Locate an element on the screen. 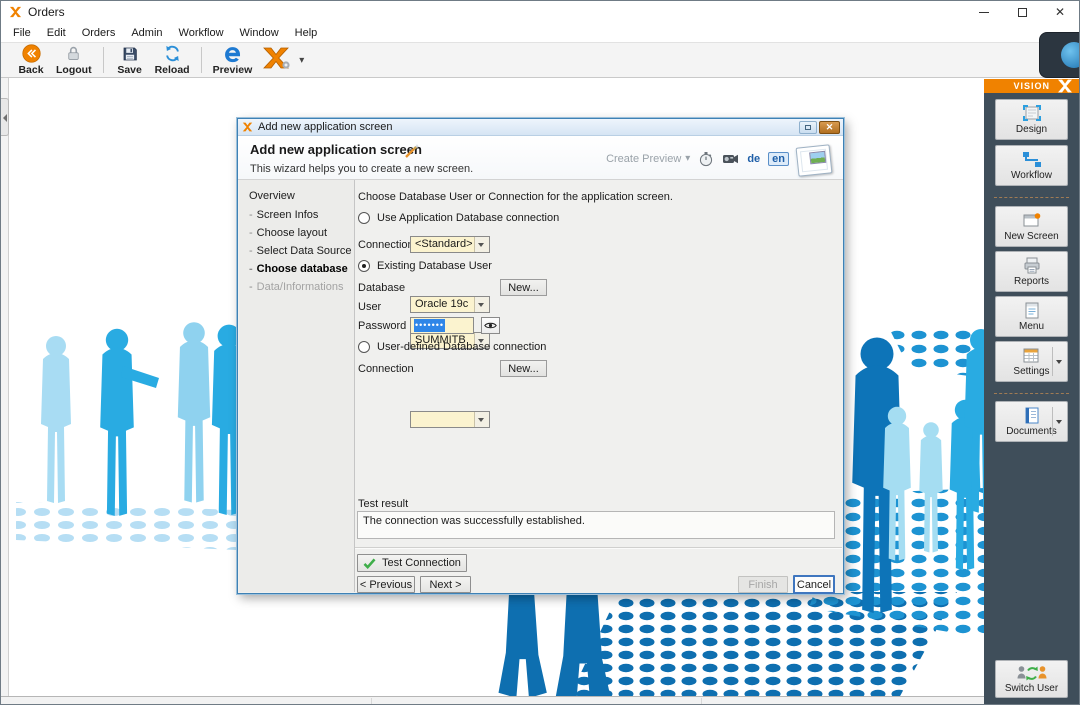 The width and height of the screenshot is (1080, 705). dialog-titlebar: Add new application screen ✕ is located at coordinates (540, 127).